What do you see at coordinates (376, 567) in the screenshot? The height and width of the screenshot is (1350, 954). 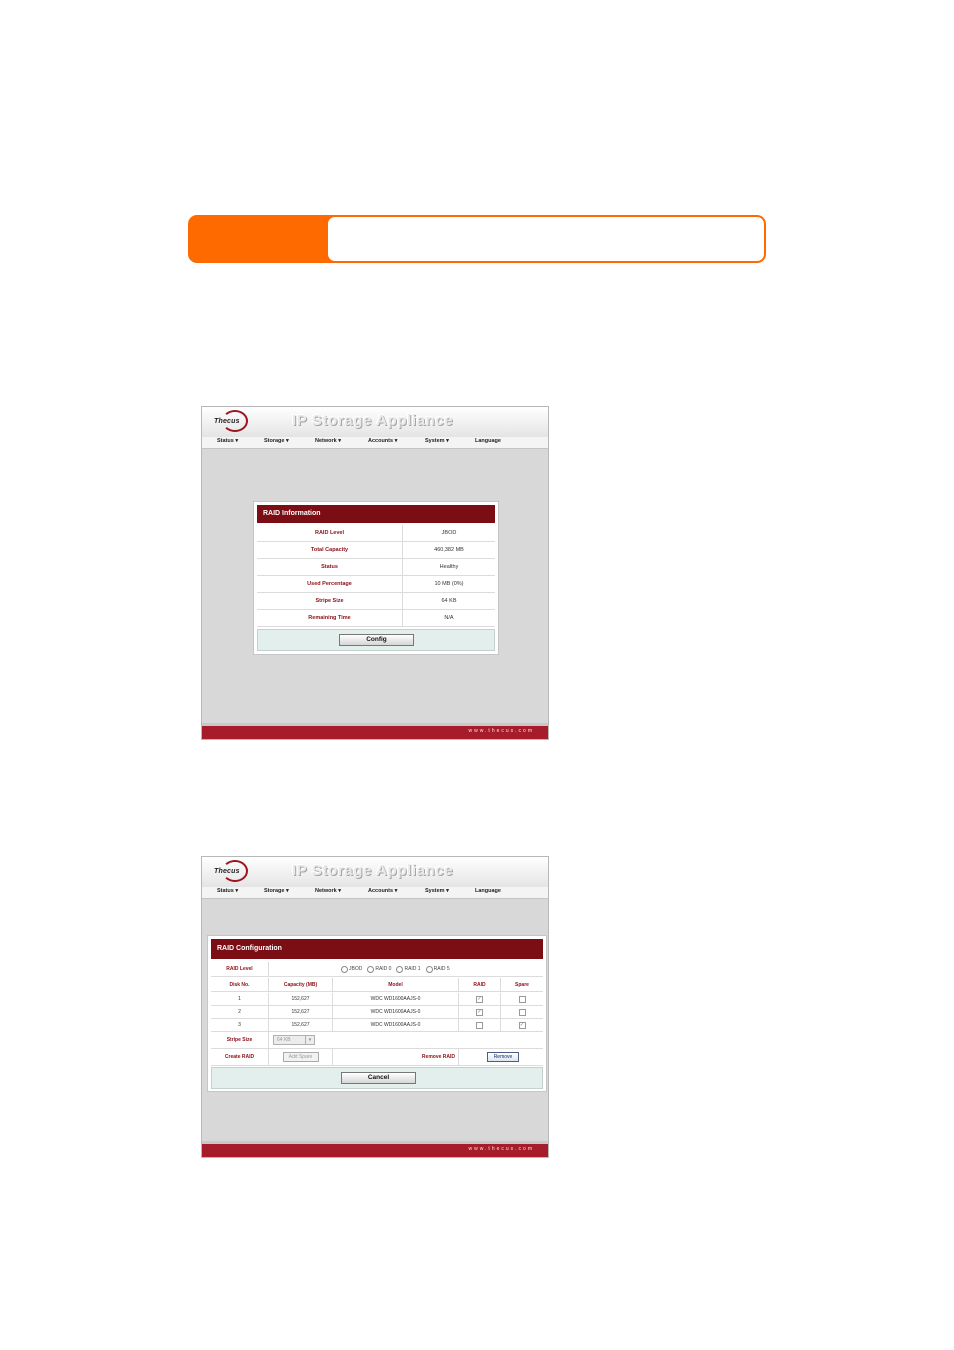 I see `info-row-status: Status Healthy` at bounding box center [376, 567].